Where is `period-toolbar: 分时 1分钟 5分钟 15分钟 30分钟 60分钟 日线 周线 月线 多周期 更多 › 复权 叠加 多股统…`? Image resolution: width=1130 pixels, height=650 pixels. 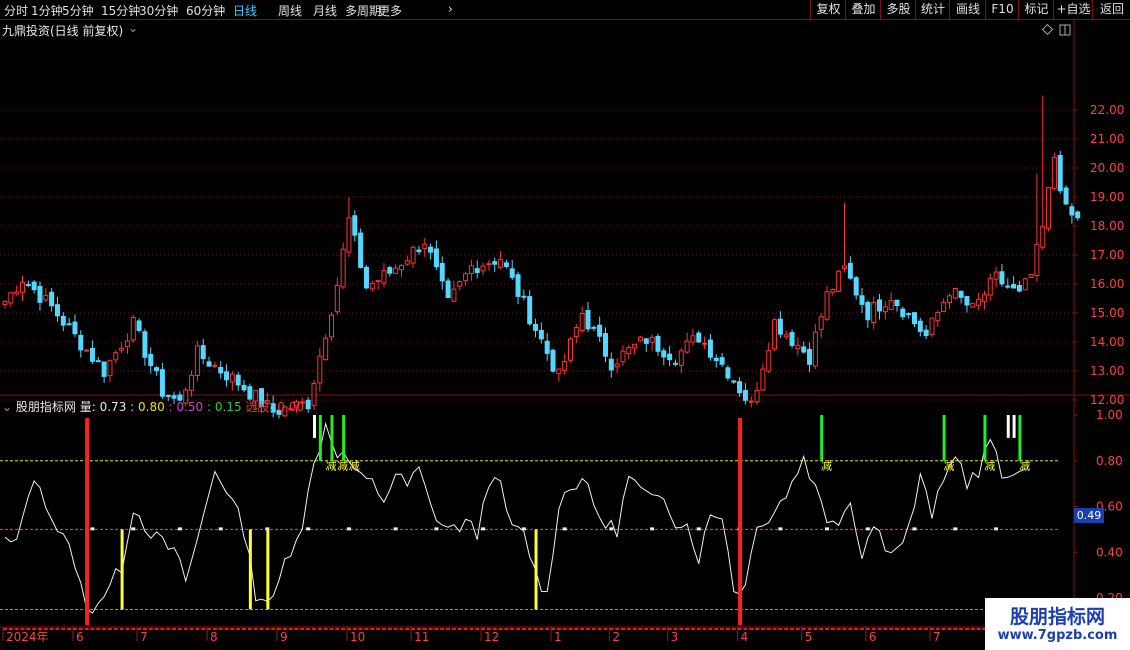
period-toolbar: 分时 1分钟 5分钟 15分钟 30分钟 60分钟 日线 周线 月线 多周期 更多 › 复权 叠加 多股统… is located at coordinates (565, 10).